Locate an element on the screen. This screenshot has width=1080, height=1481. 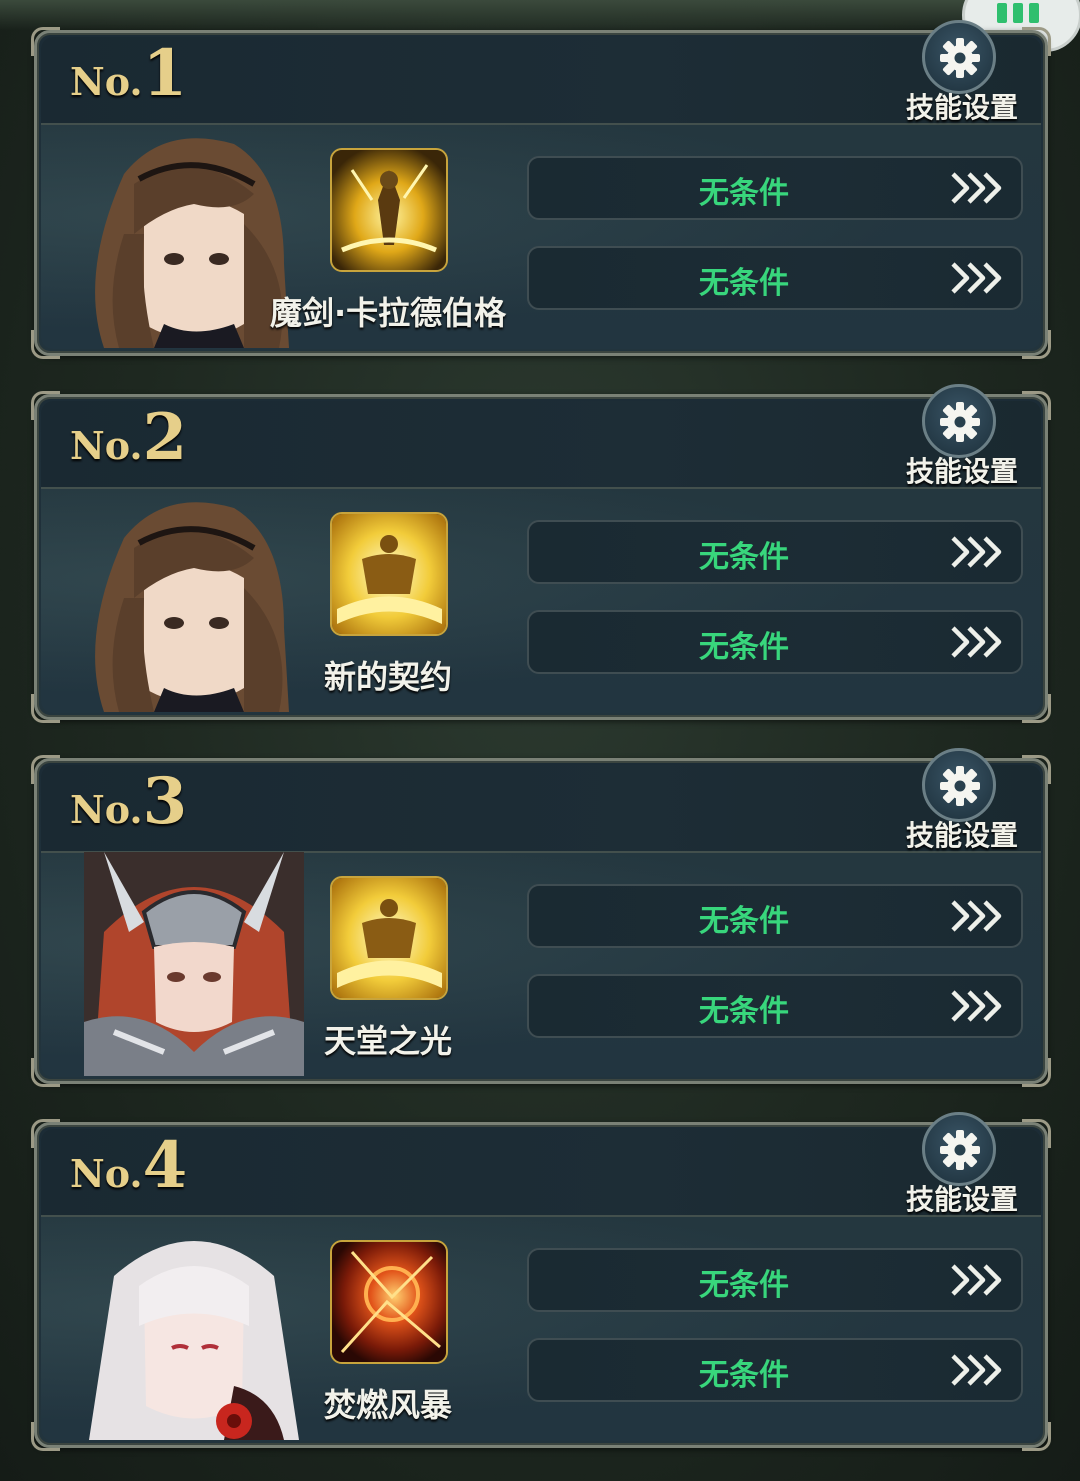
rank-number: 3 is located at coordinates (165, 801).